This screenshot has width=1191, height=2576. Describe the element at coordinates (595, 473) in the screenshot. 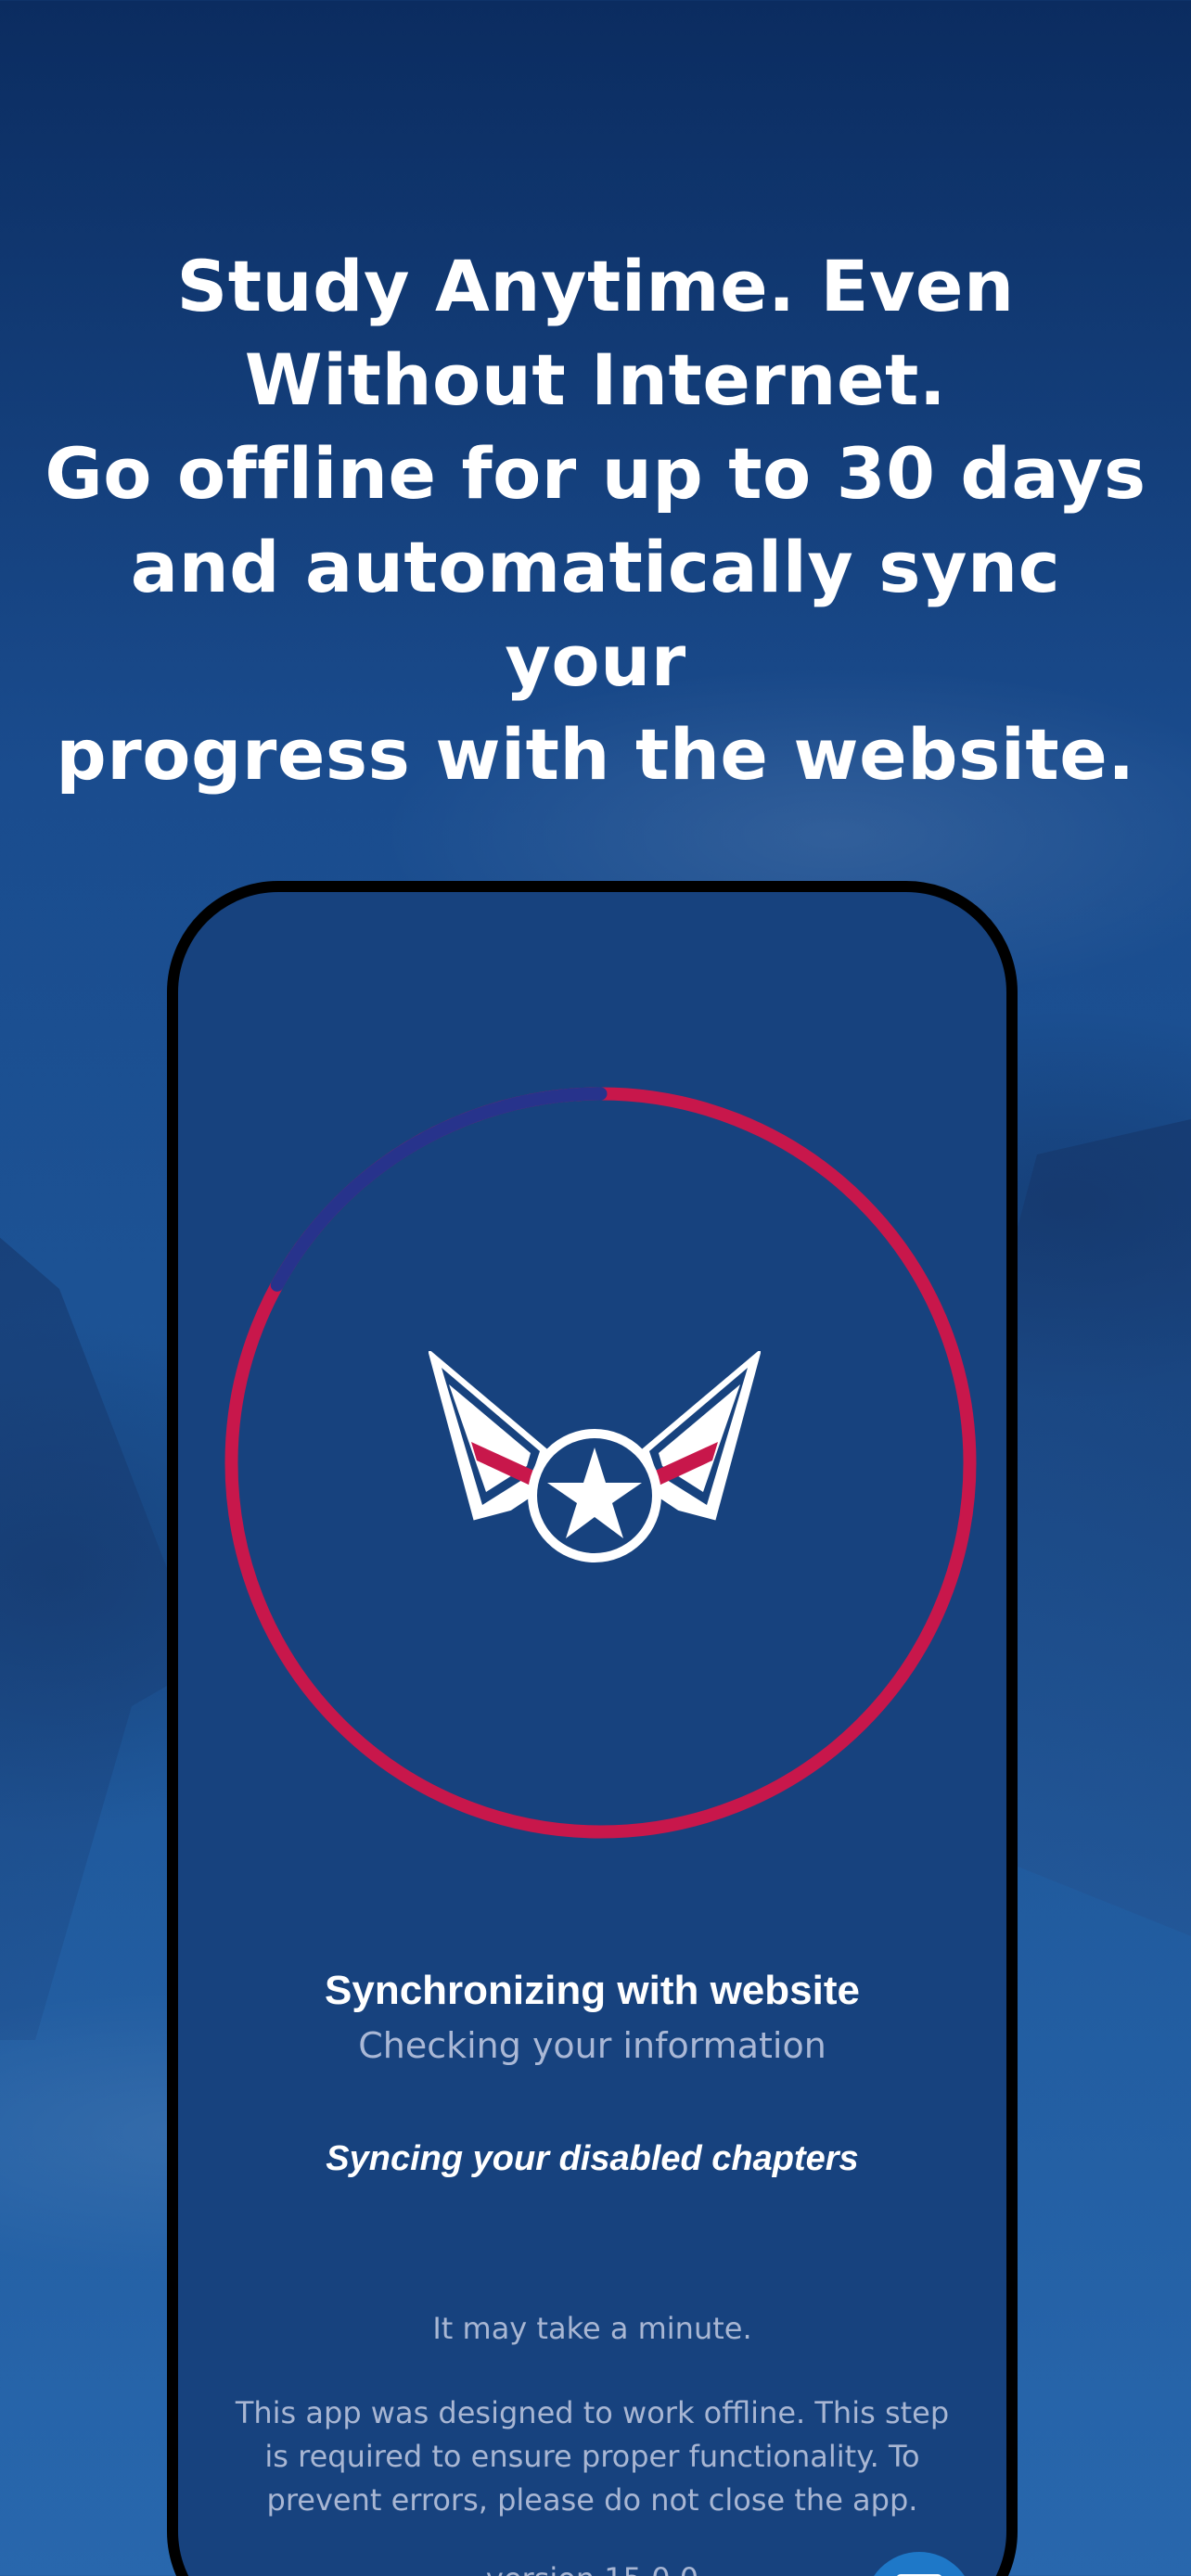

I see `headline-line-3: Go offline for up to 30 days` at that location.